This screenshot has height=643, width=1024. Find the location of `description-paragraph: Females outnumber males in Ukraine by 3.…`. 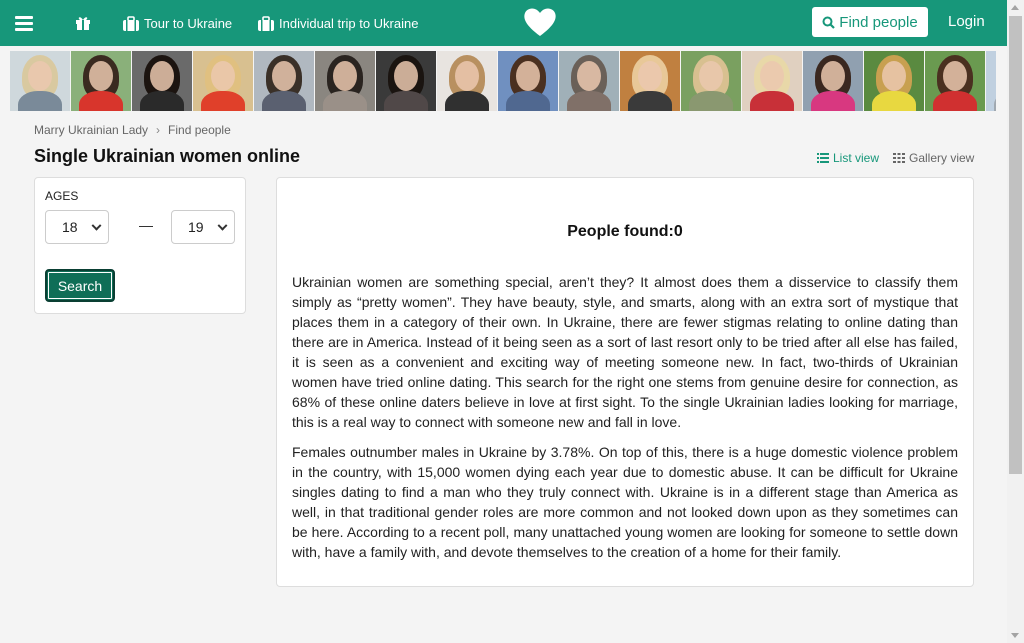

description-paragraph: Females outnumber males in Ukraine by 3.… is located at coordinates (625, 502).